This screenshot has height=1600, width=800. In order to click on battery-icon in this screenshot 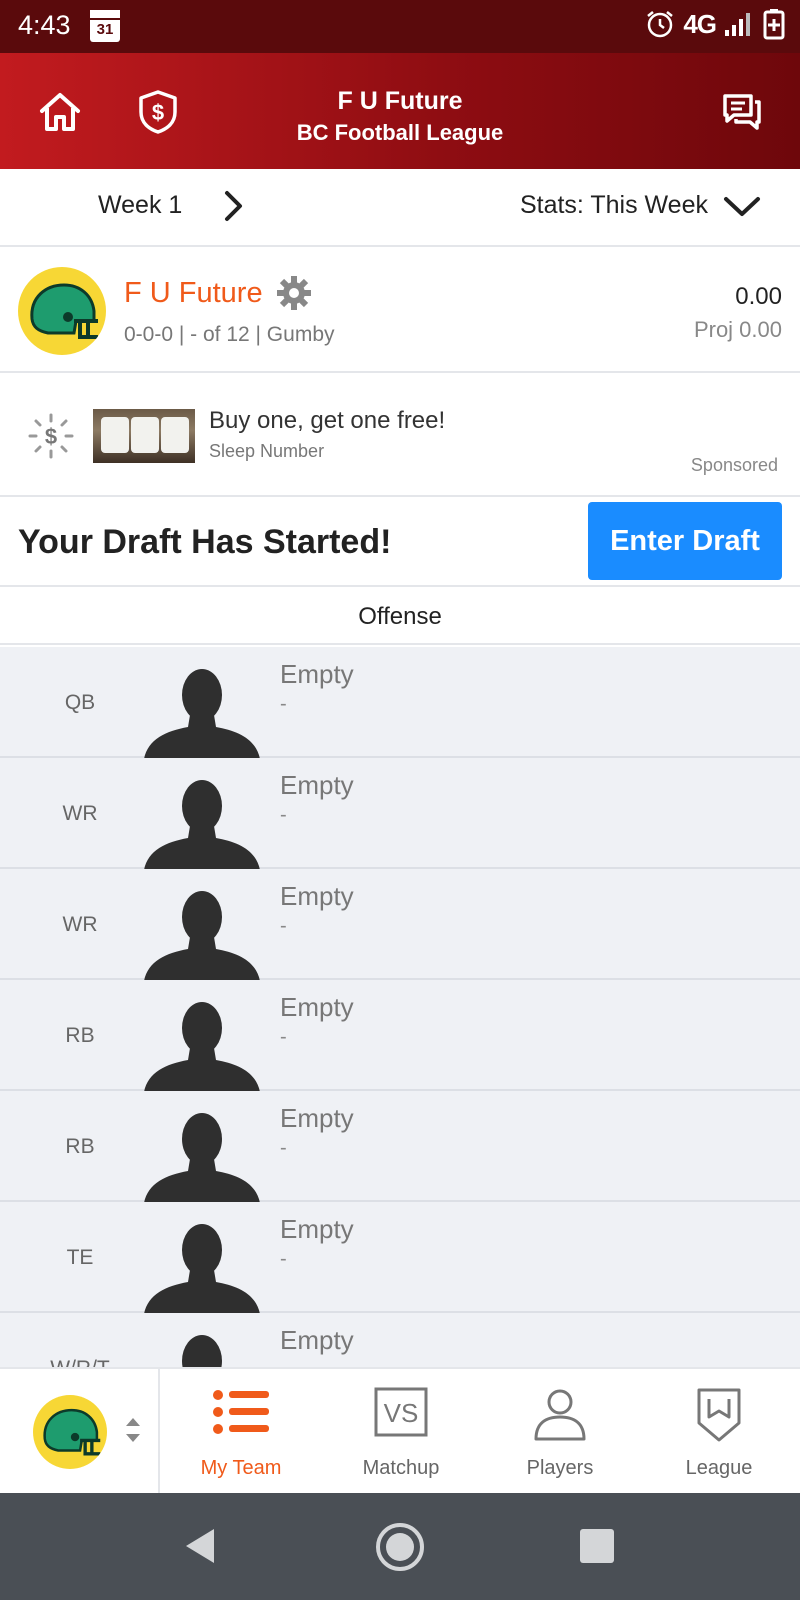, I will do `click(774, 24)`.